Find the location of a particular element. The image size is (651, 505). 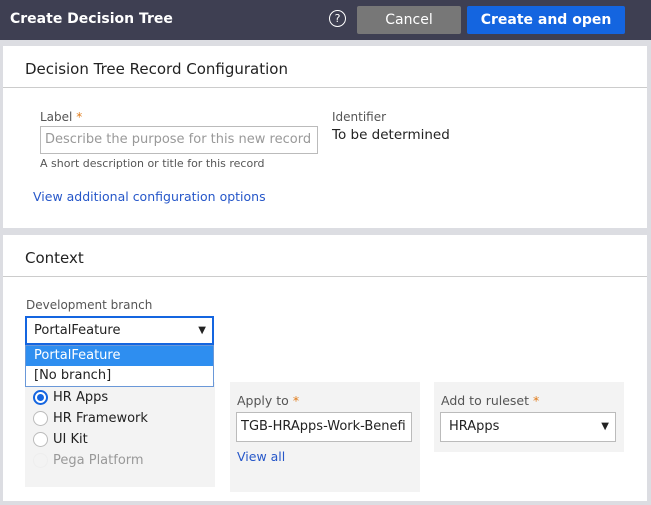

identifier-label: Identifier is located at coordinates (359, 117).